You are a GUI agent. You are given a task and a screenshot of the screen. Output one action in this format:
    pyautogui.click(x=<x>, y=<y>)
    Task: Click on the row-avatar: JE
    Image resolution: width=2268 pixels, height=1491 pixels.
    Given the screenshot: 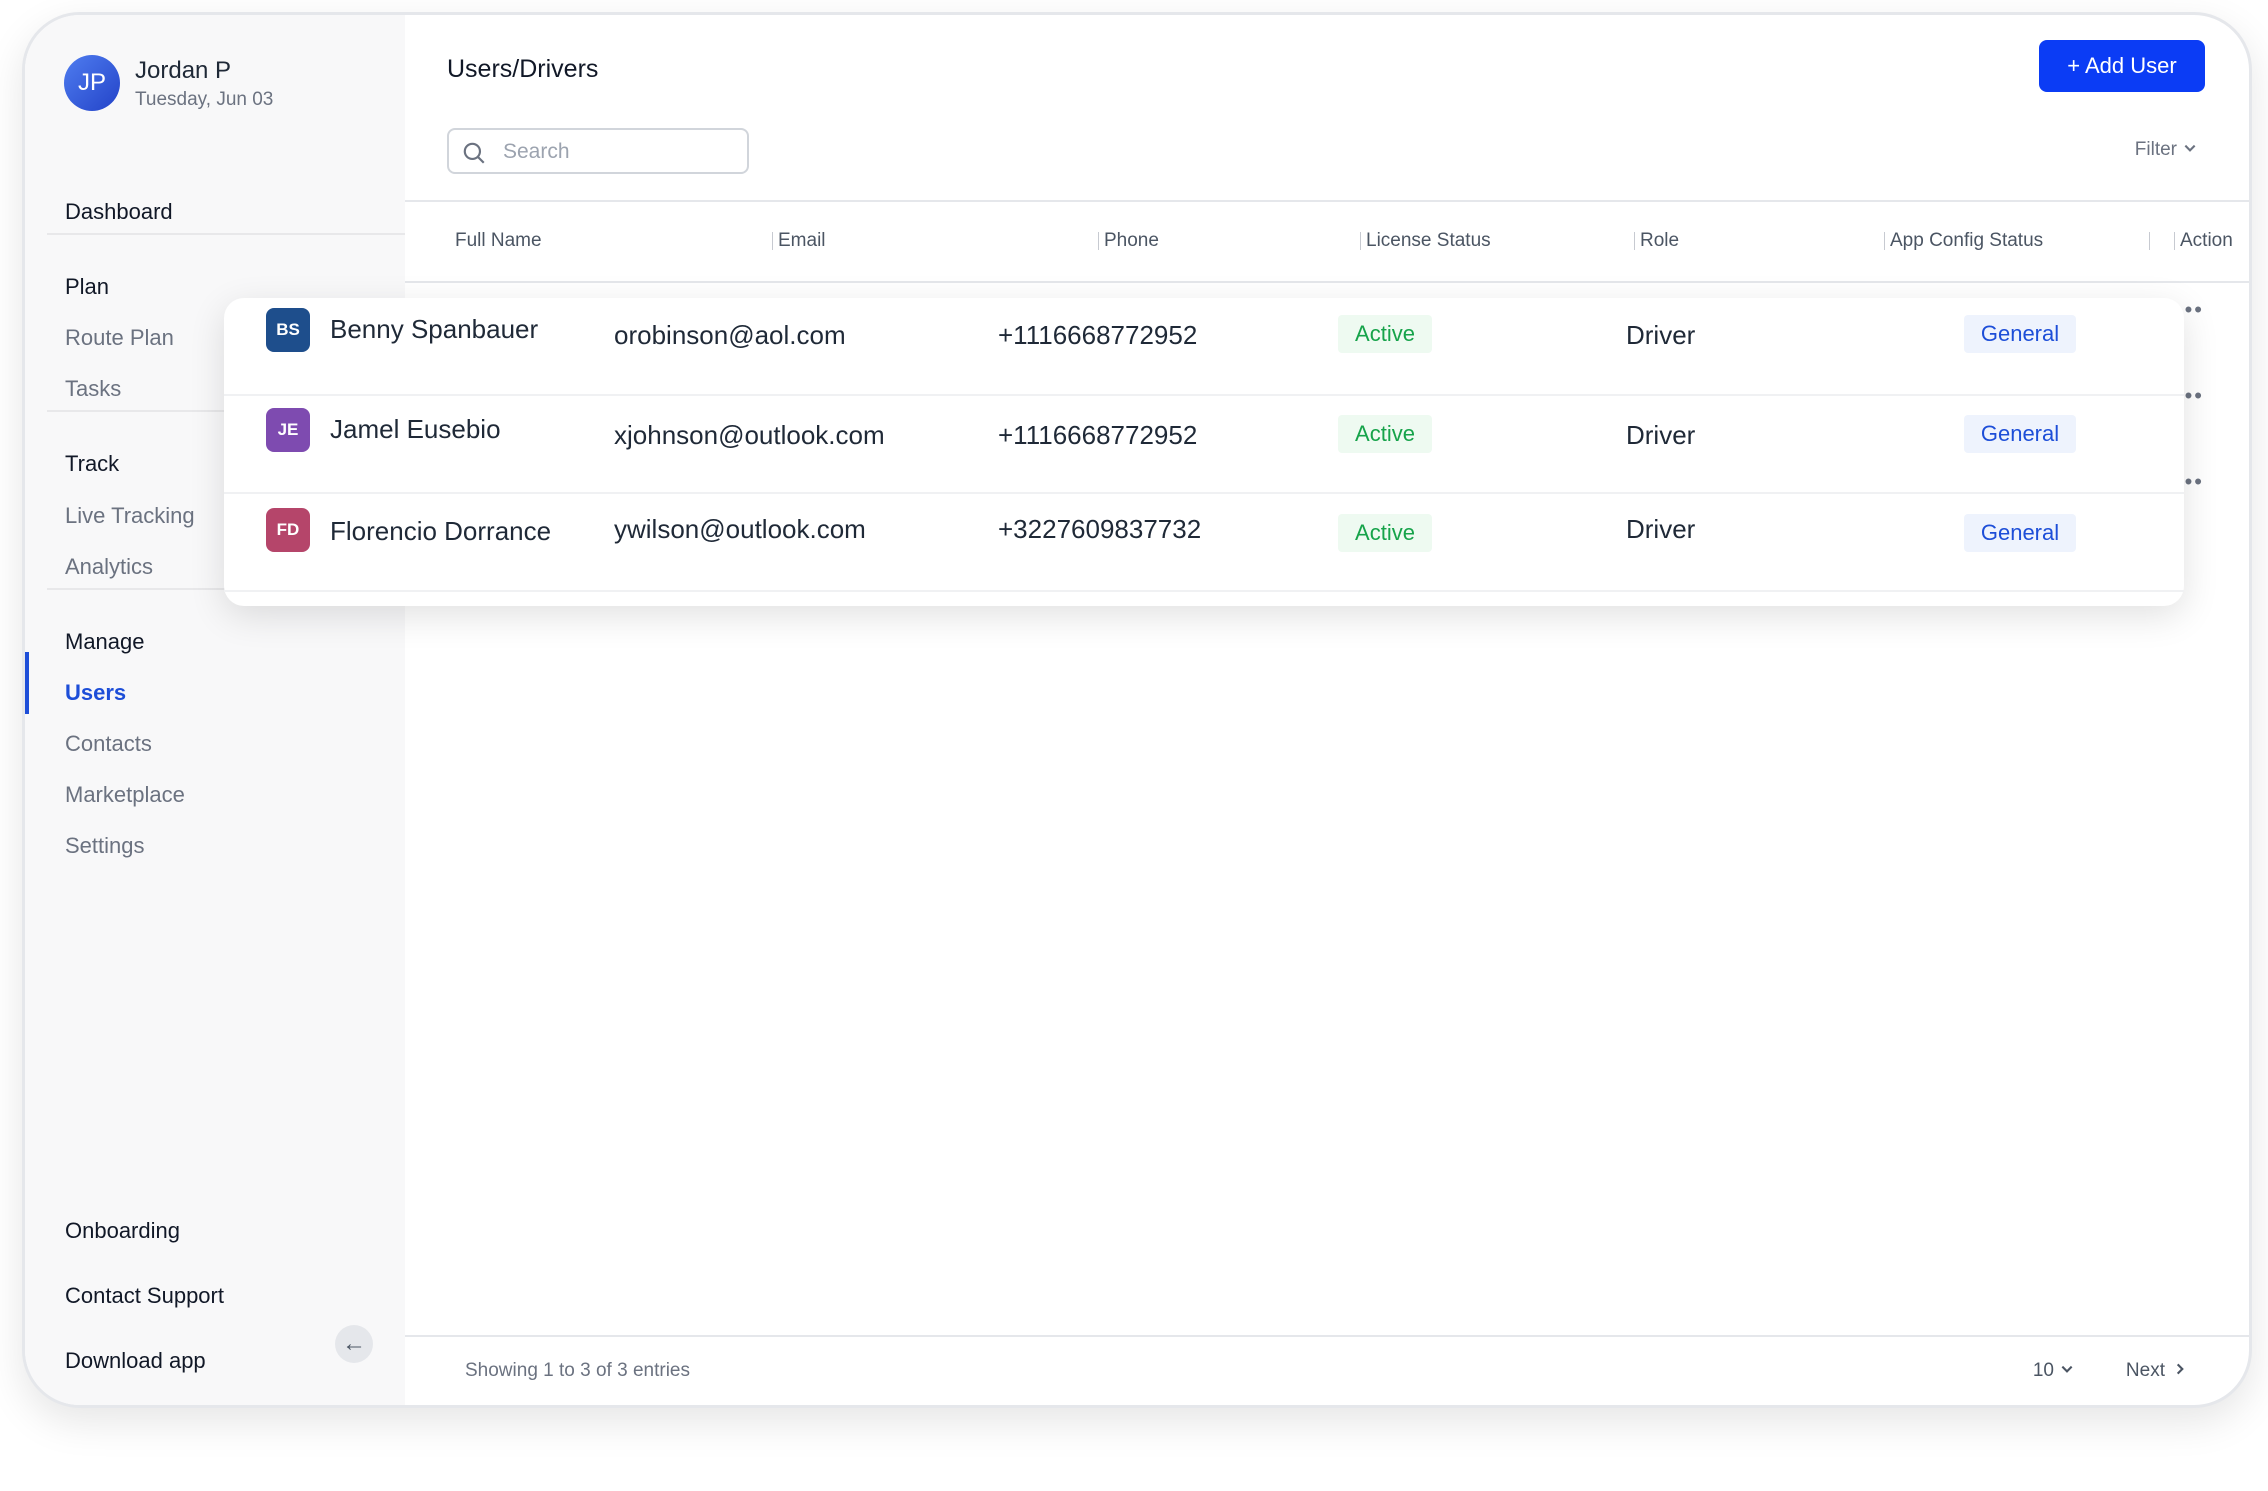 What is the action you would take?
    pyautogui.click(x=288, y=430)
    